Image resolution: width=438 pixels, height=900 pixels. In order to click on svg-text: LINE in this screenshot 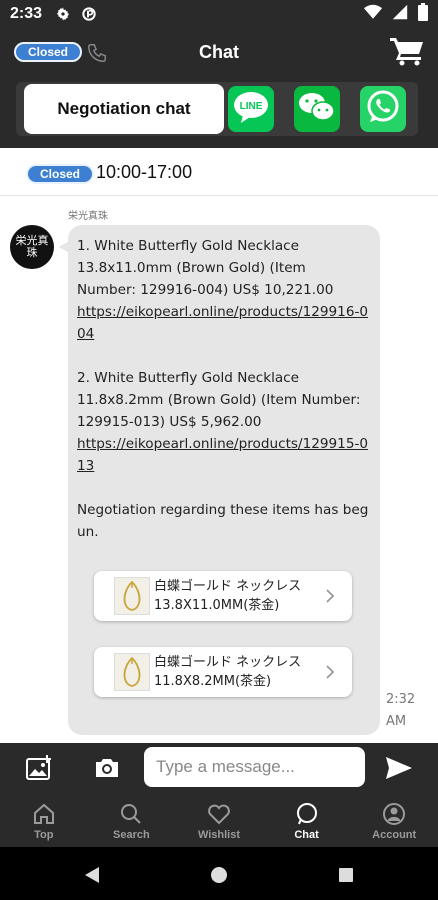, I will do `click(251, 106)`.